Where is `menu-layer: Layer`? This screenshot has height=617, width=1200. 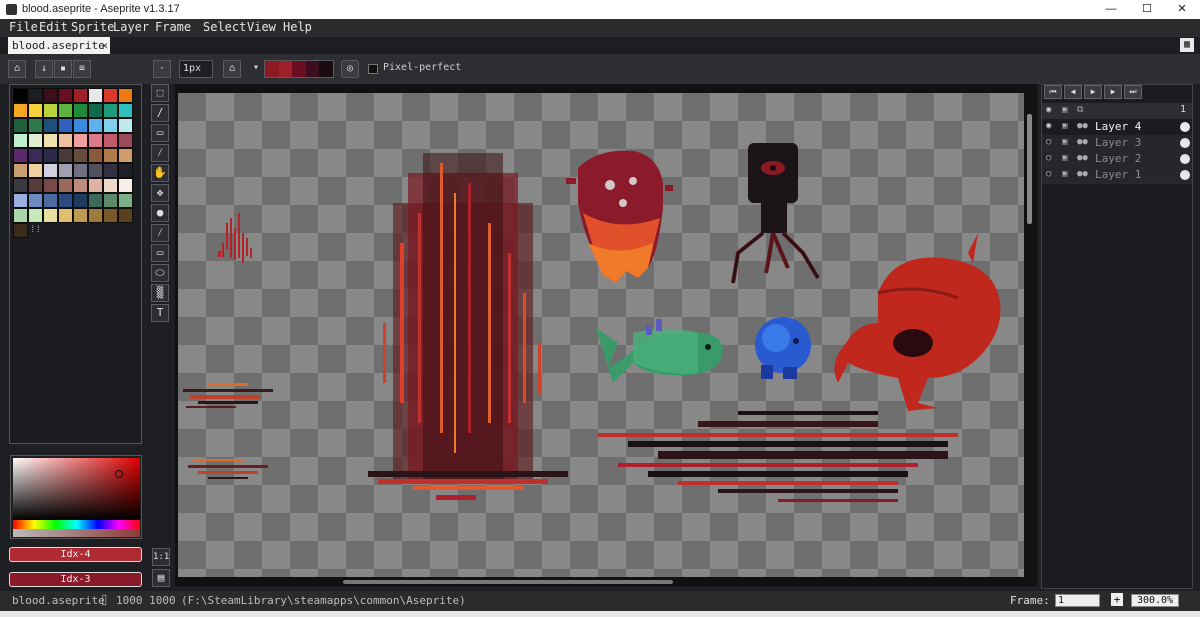 menu-layer: Layer is located at coordinates (131, 27).